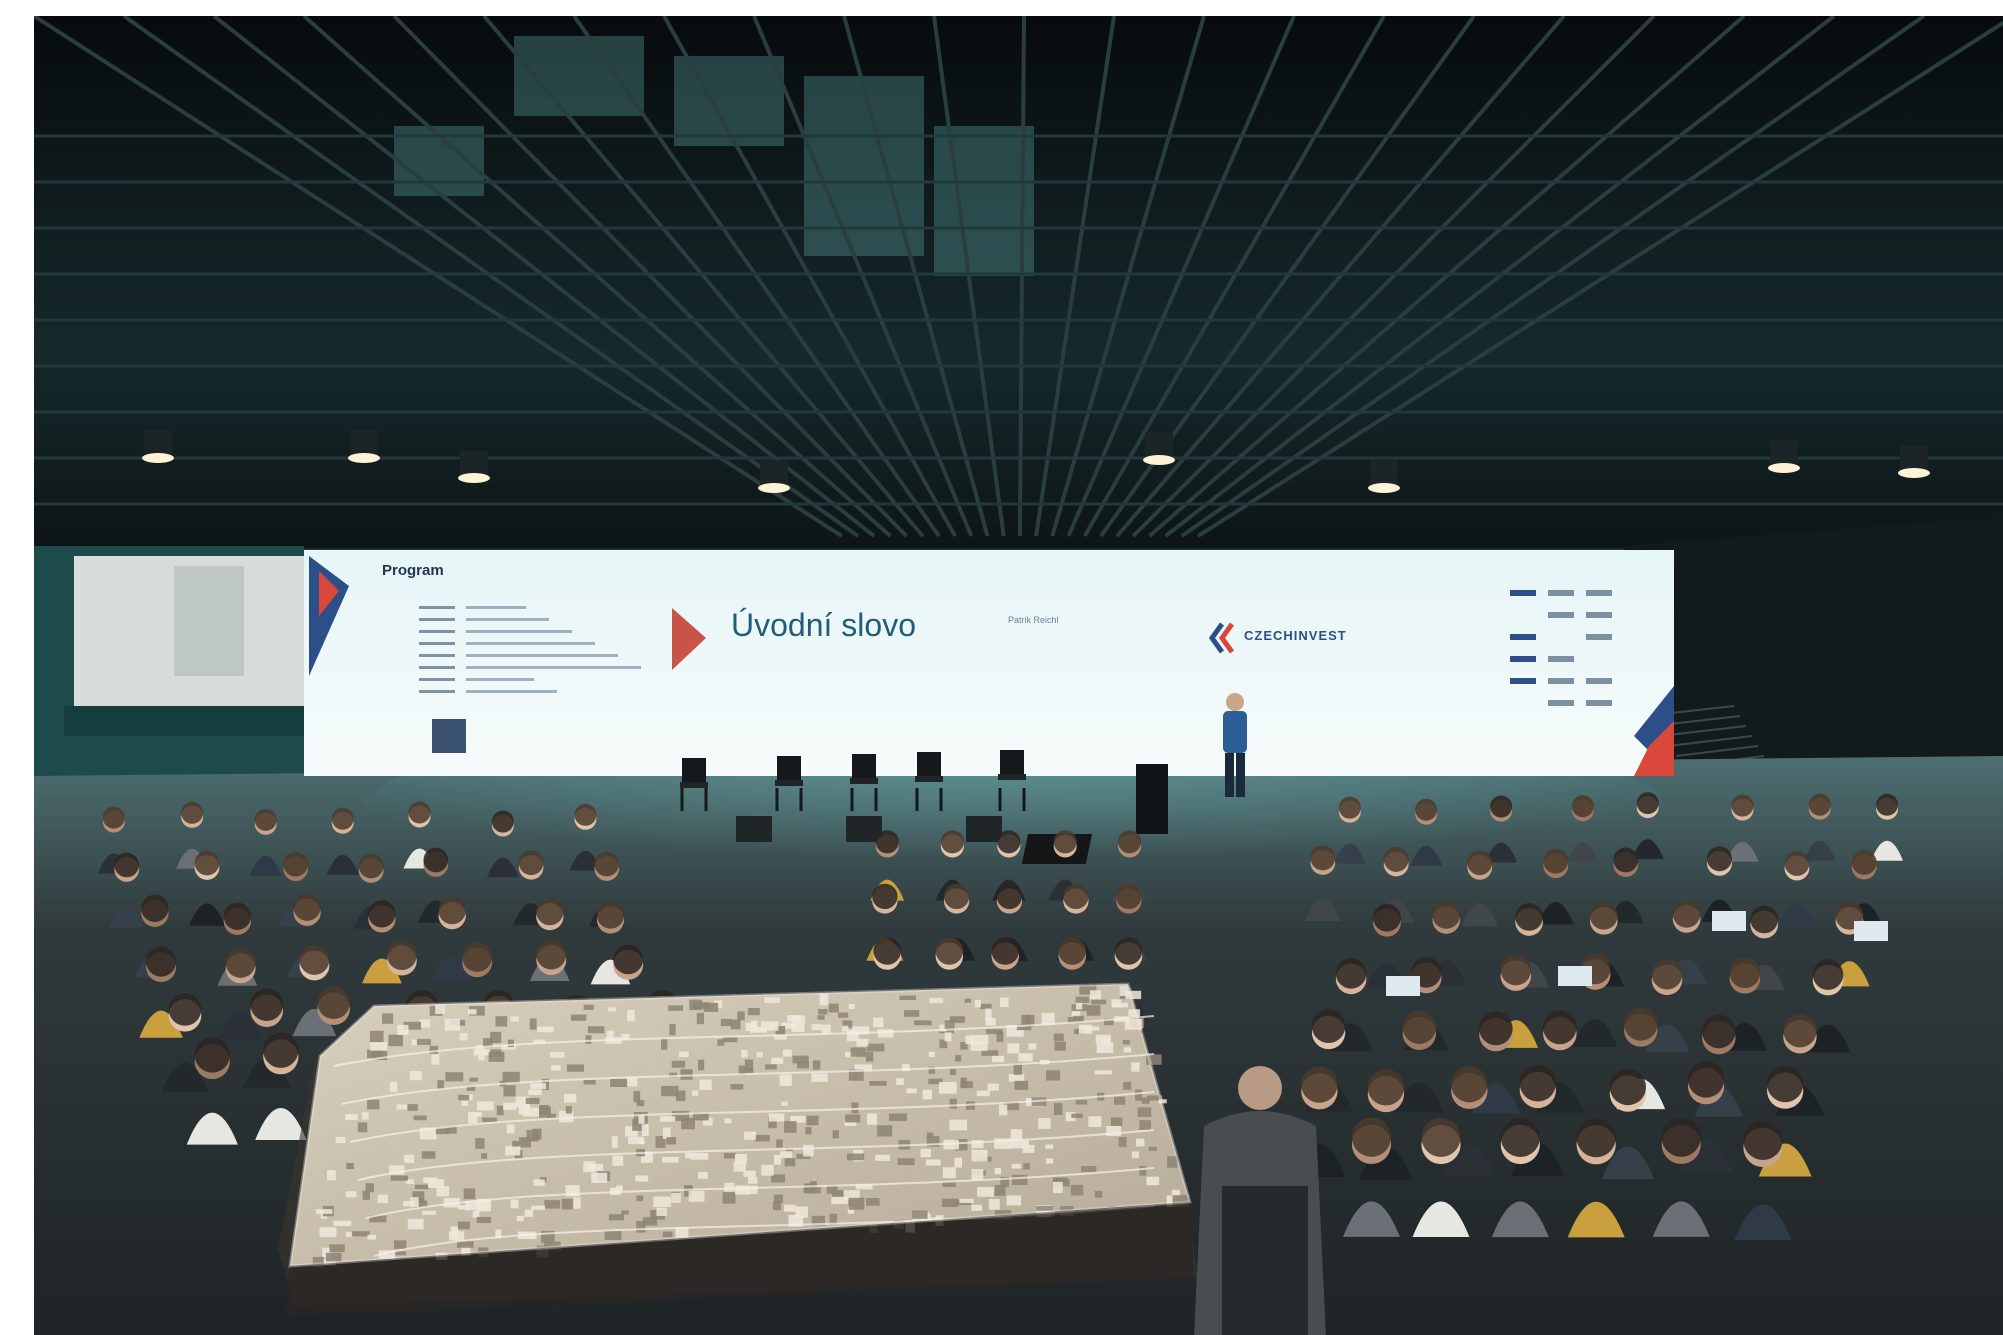 This screenshot has height=1335, width=2003. Describe the element at coordinates (1269, 635) in the screenshot. I see `brand-czech: CZECH` at that location.